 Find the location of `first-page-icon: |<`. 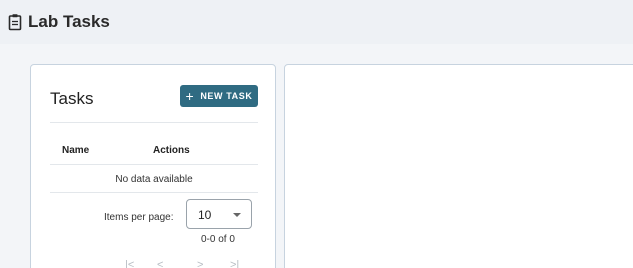

first-page-icon: |< is located at coordinates (129, 263).